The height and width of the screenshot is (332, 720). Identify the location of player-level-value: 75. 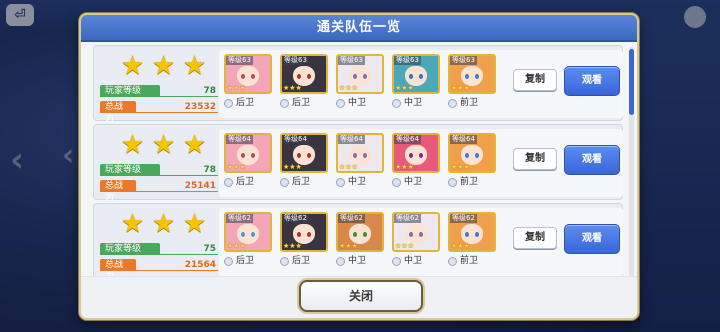
(209, 249).